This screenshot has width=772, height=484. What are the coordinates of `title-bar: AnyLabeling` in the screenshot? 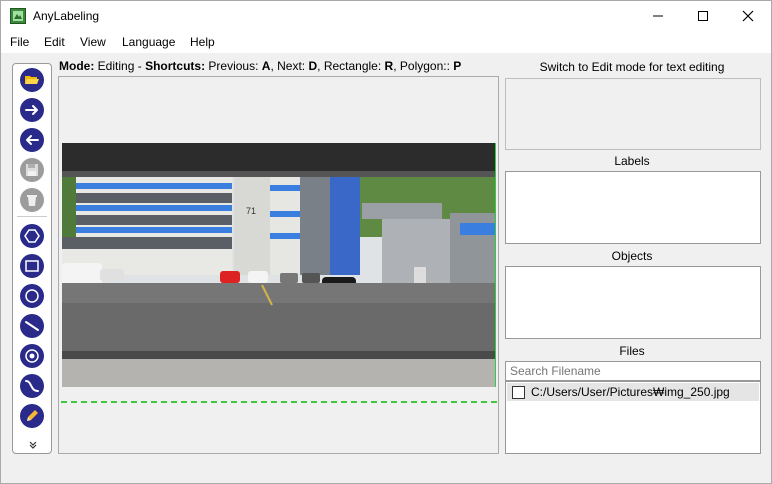 It's located at (386, 16).